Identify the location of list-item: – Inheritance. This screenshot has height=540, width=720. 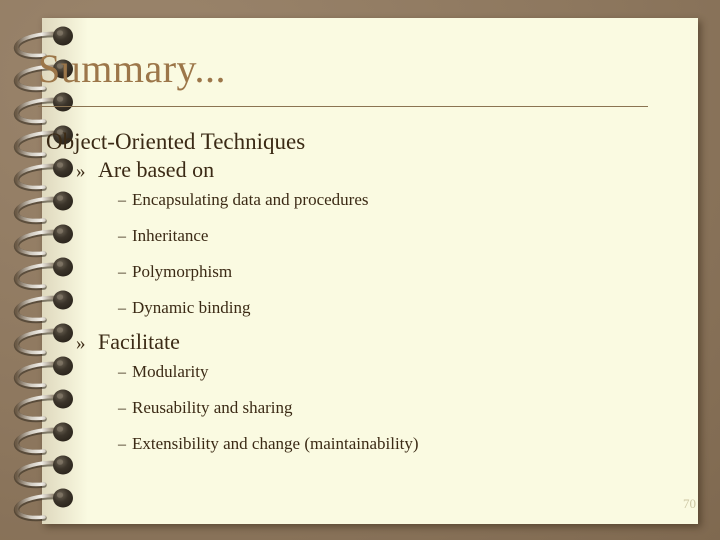
(346, 236).